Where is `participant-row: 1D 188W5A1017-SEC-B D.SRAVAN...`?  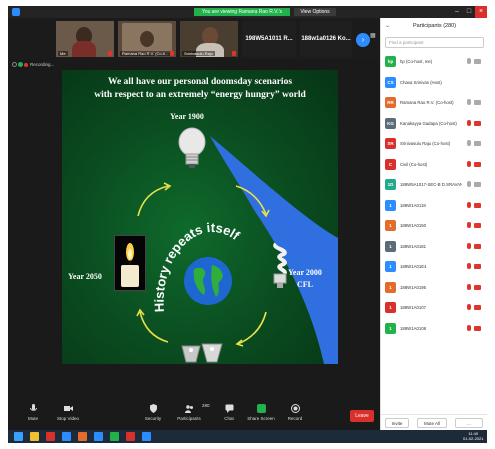 participant-row: 1D 188W5A1017-SEC-B D.SRAVAN... is located at coordinates (434, 185).